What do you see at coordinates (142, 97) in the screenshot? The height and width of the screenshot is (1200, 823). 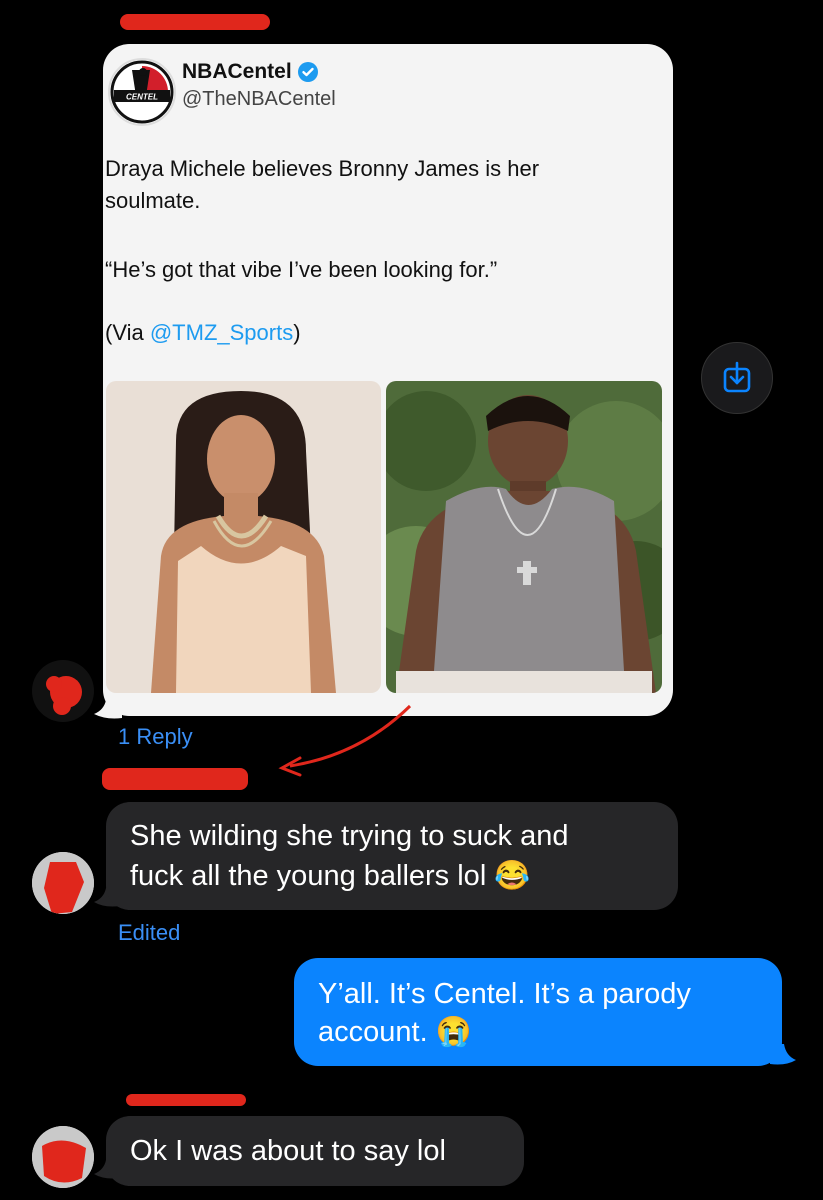 I see `logo-text: CENTEL` at bounding box center [142, 97].